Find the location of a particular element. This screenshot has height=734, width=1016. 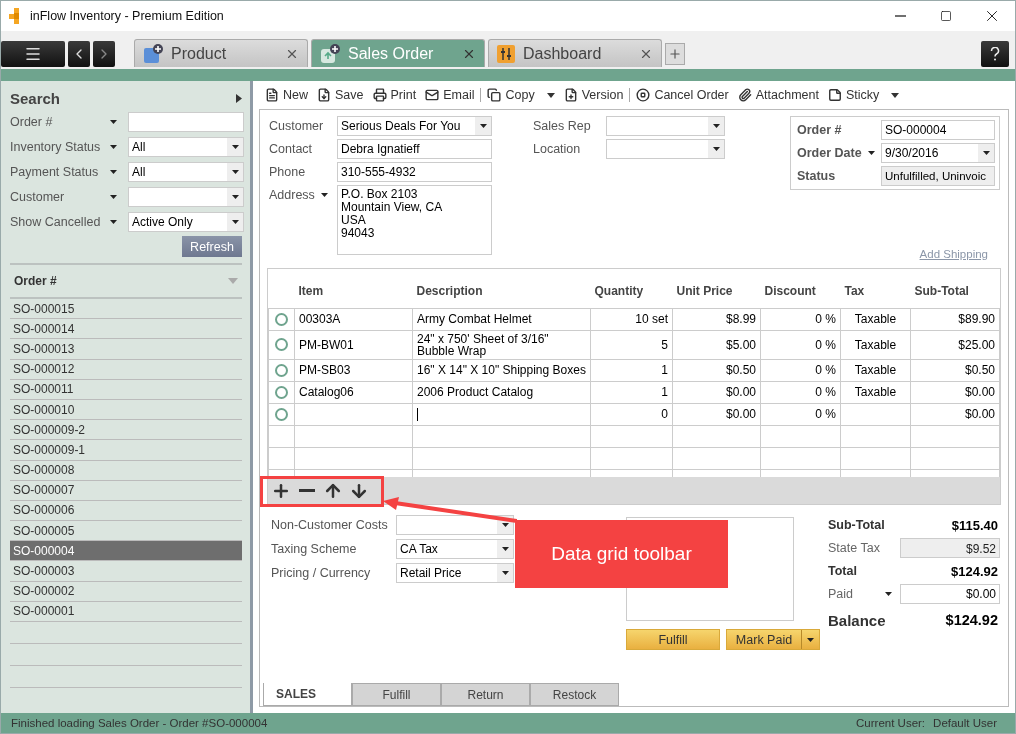

order-list-item: SO-000013 is located at coordinates (126, 349).